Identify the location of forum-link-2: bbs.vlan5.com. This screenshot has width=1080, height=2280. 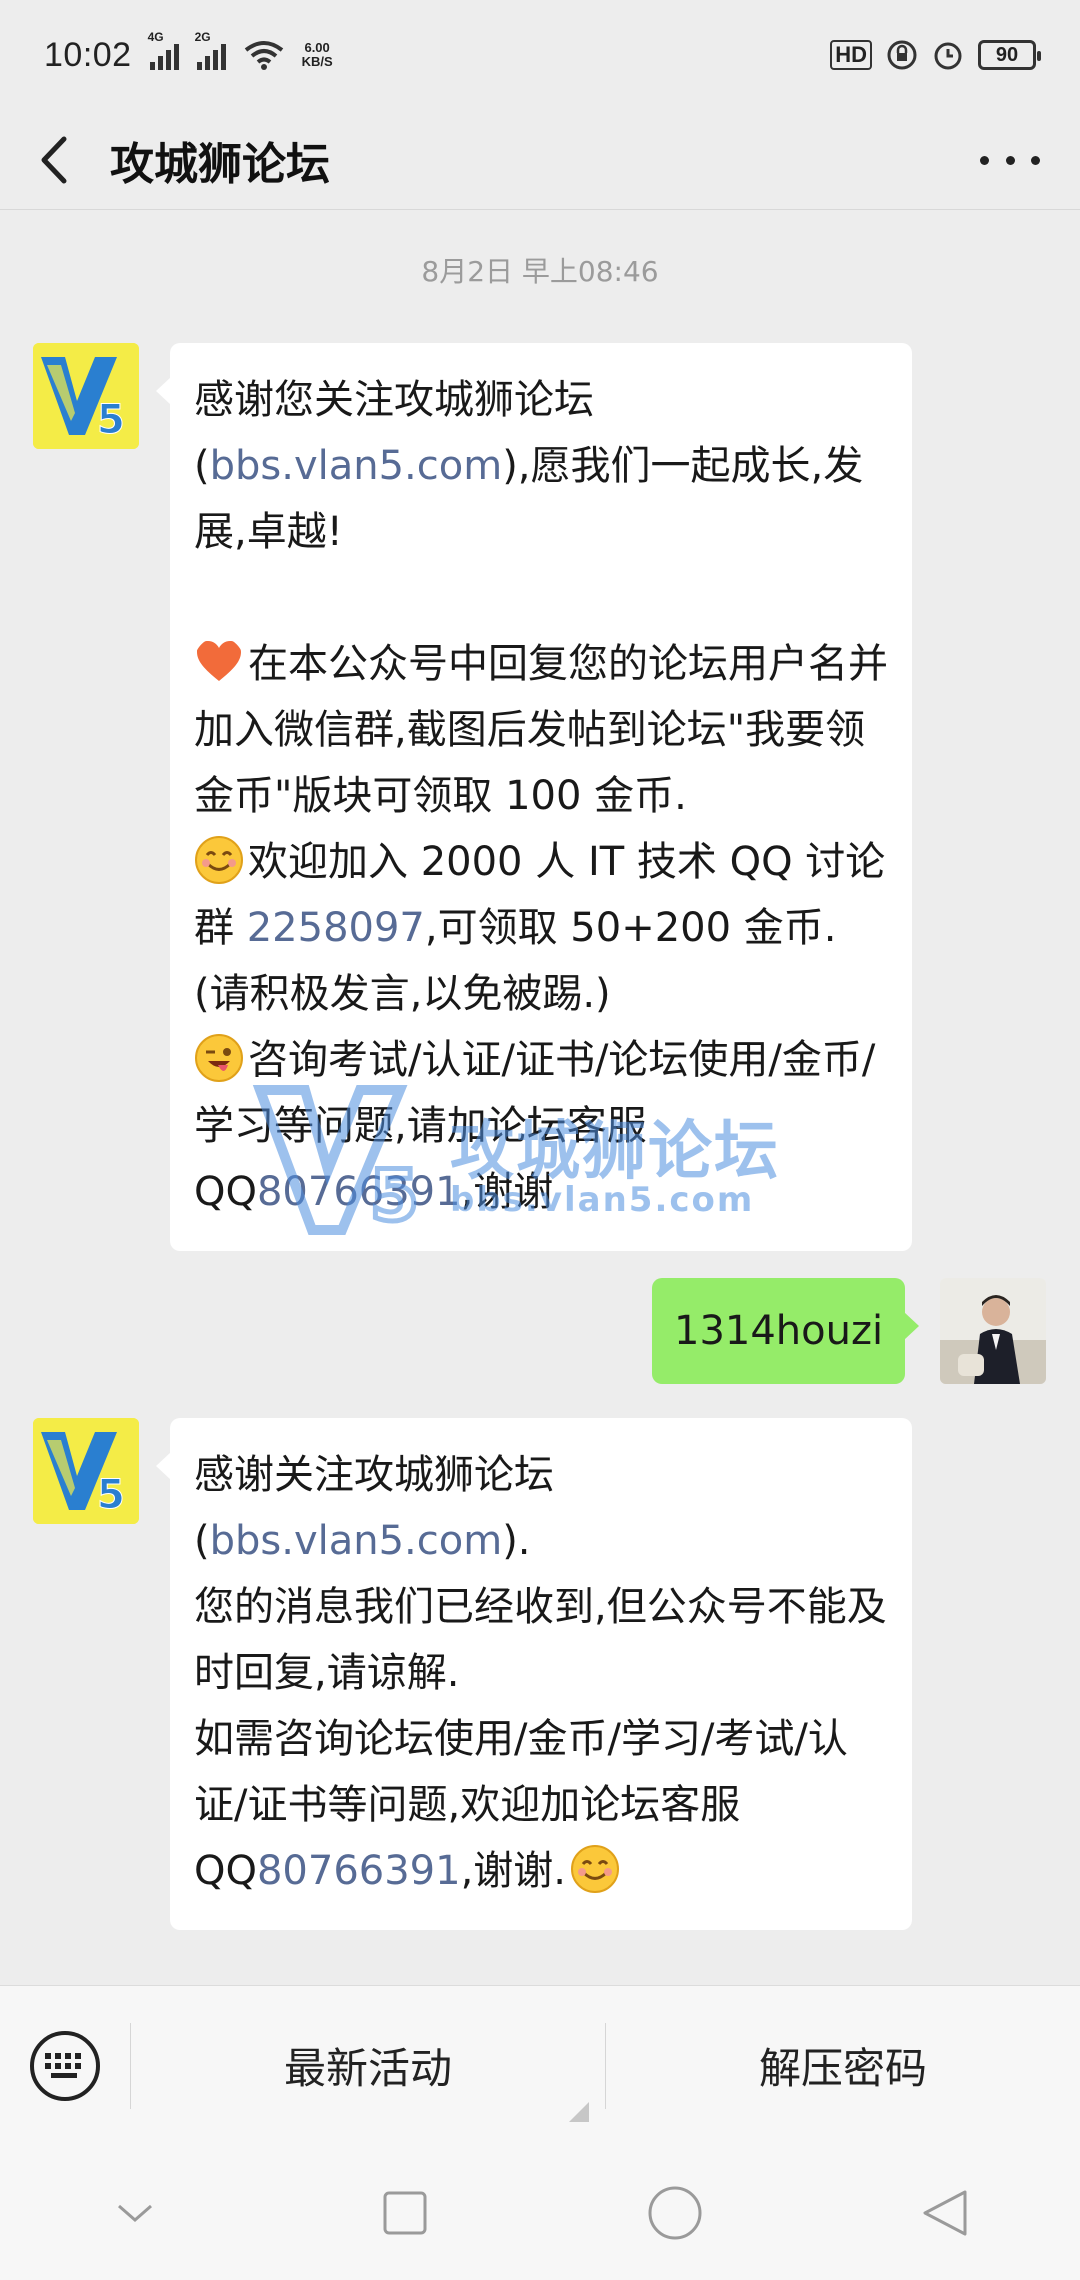
(356, 1541).